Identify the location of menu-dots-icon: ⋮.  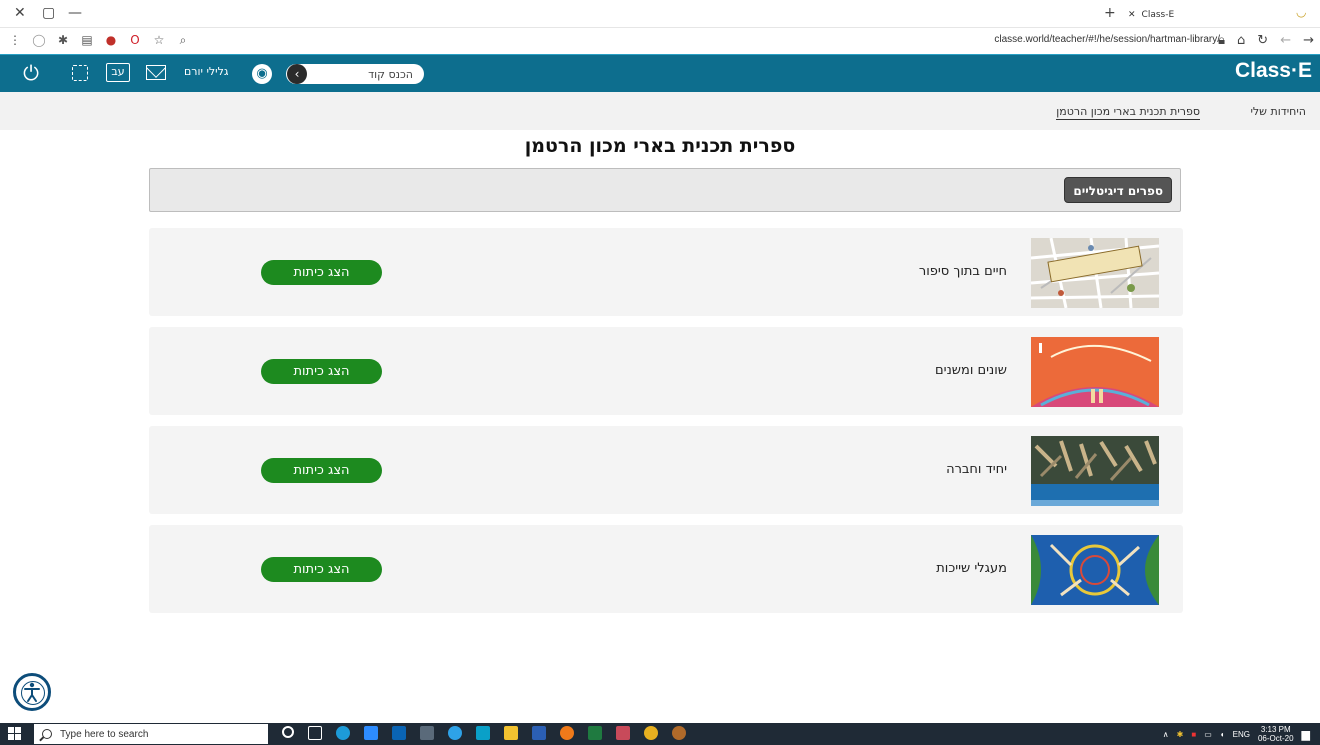
(15, 40).